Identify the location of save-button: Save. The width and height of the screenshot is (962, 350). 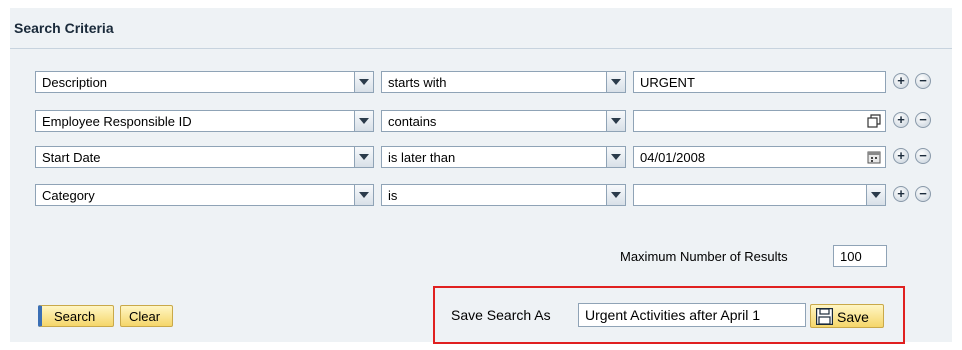
(847, 316).